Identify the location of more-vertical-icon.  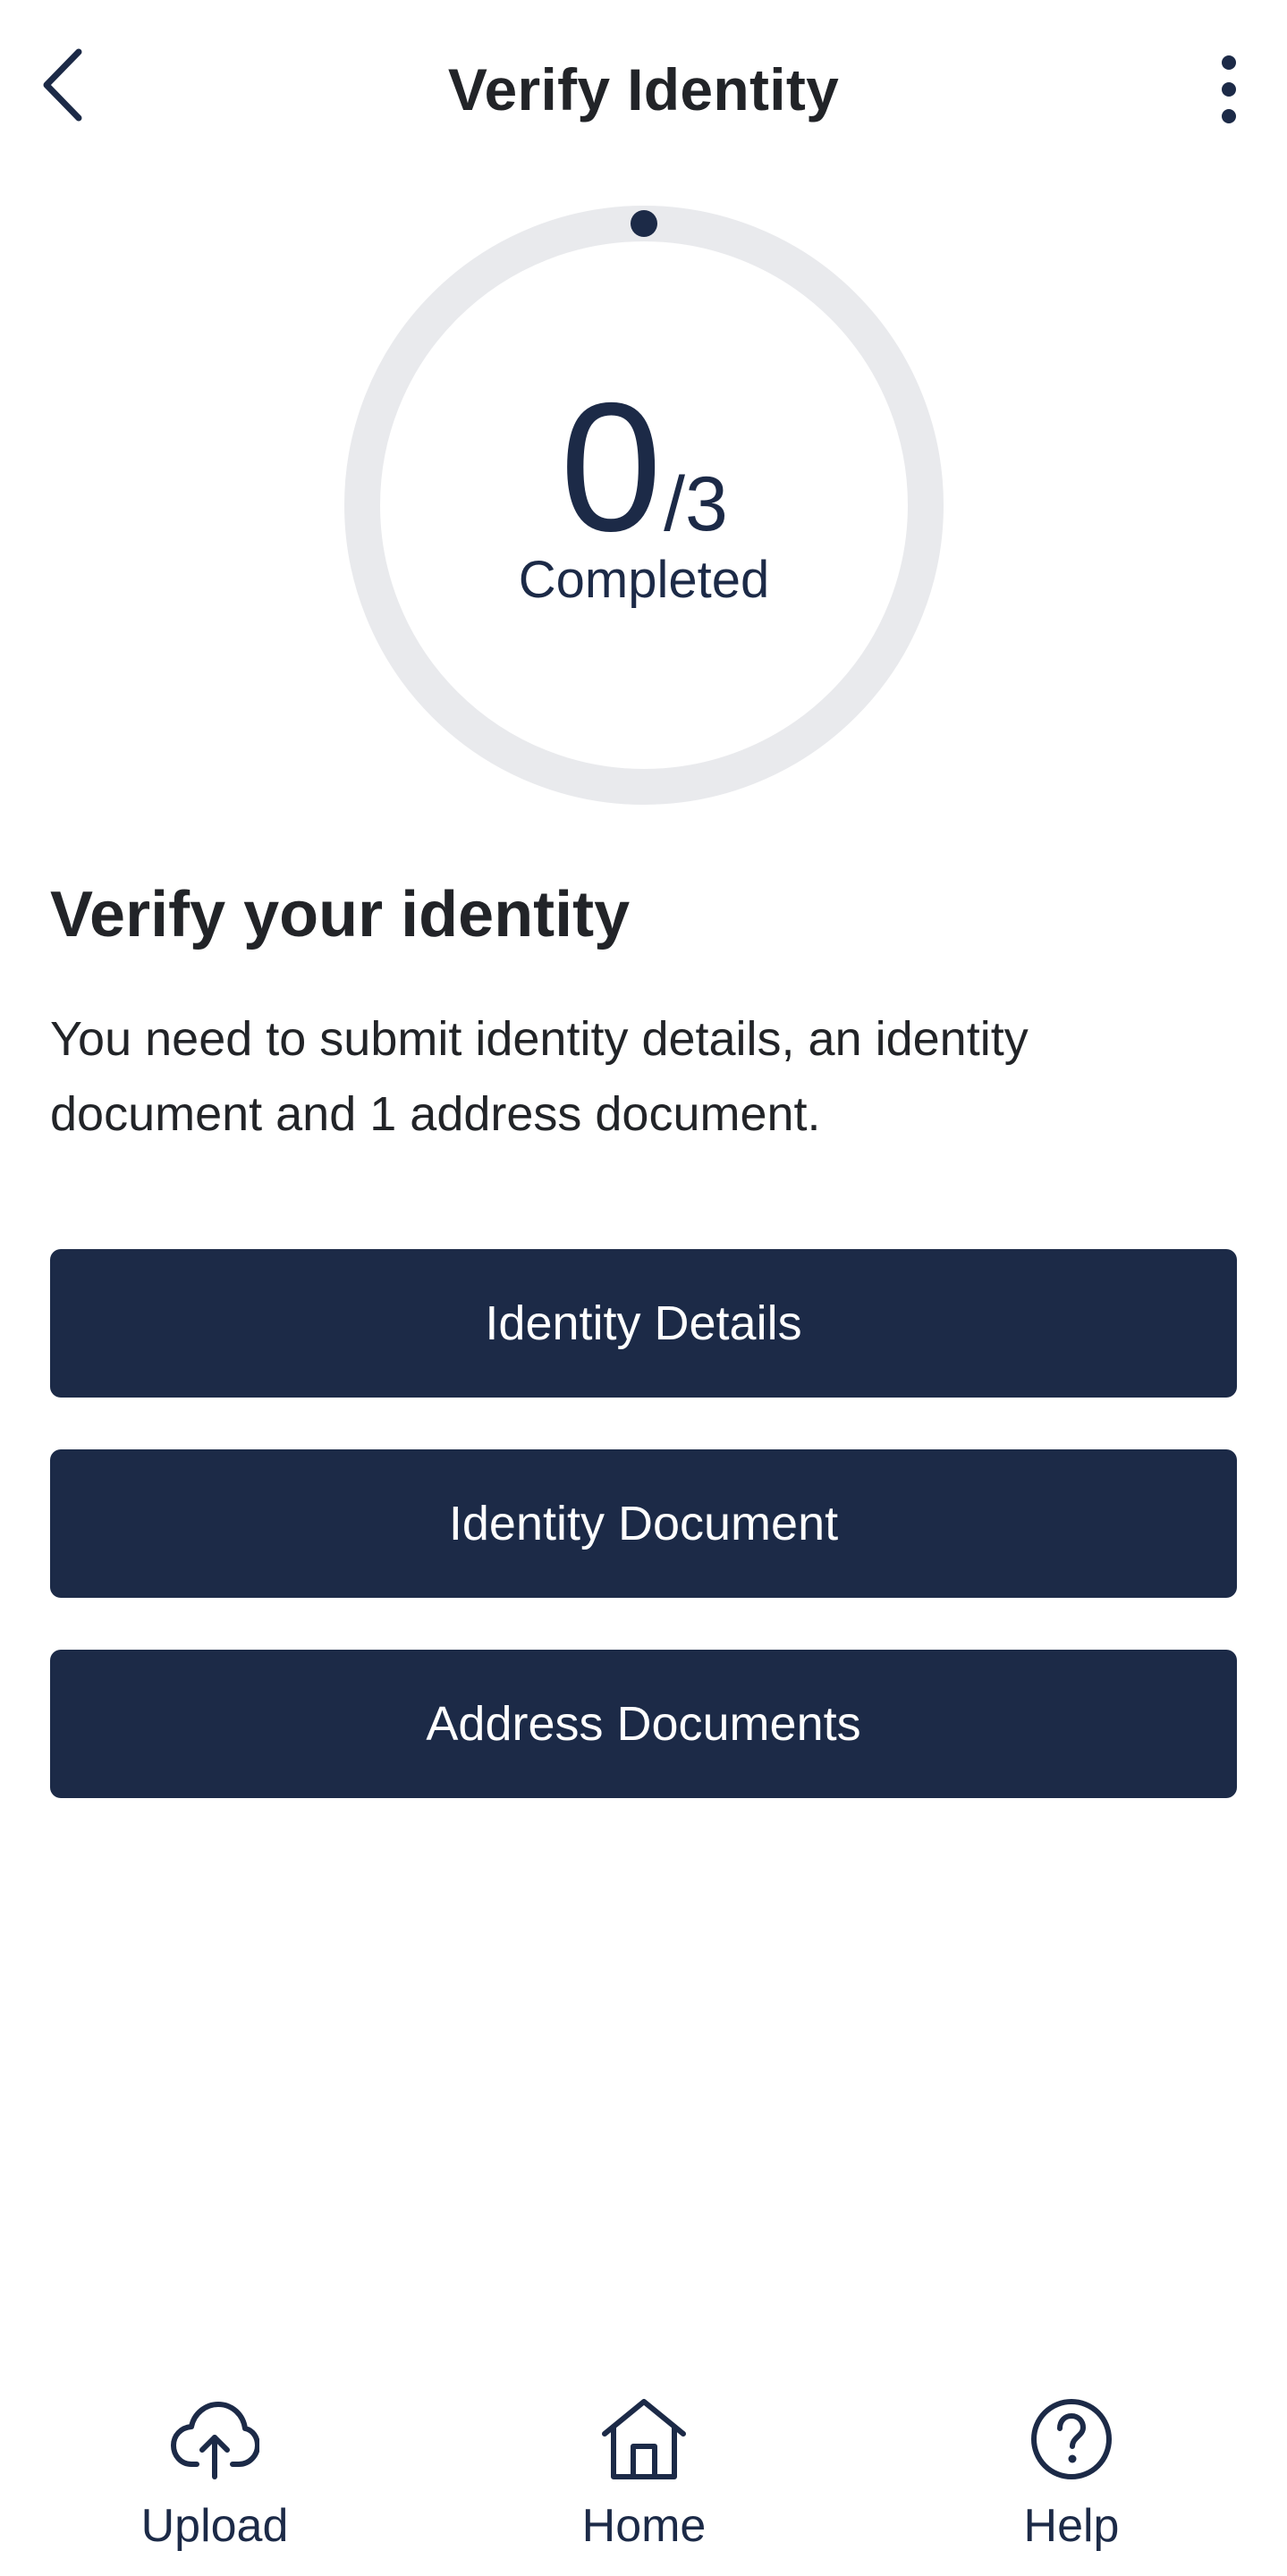
(1229, 89).